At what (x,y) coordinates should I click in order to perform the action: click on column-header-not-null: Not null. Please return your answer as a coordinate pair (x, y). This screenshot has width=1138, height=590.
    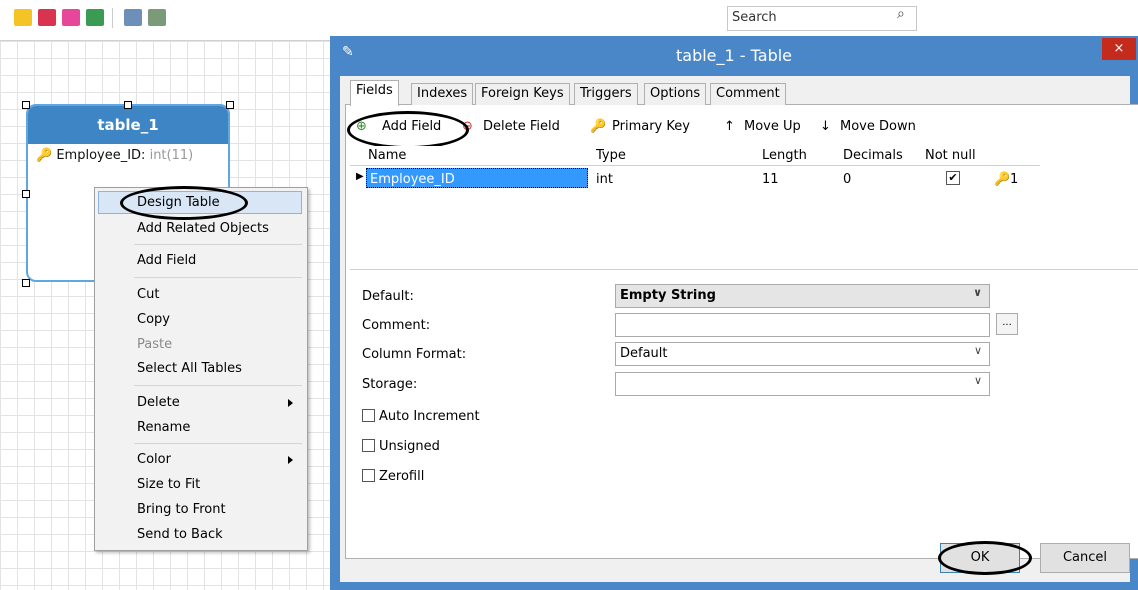
    Looking at the image, I should click on (950, 155).